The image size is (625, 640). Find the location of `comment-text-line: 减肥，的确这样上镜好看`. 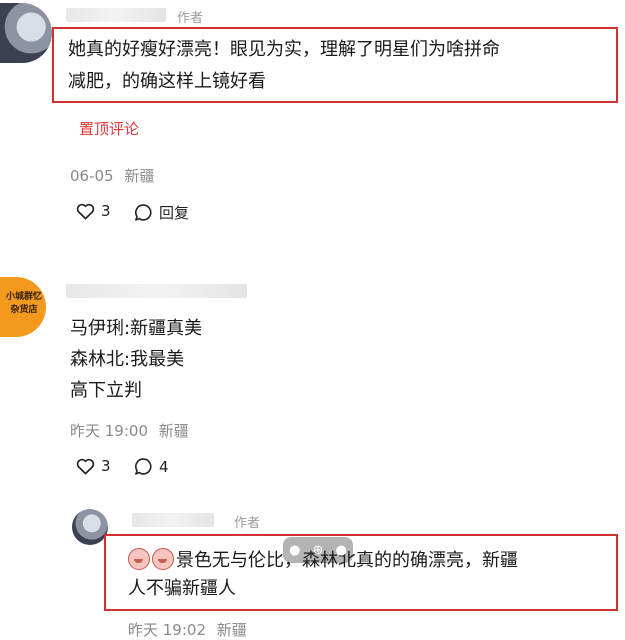

comment-text-line: 减肥，的确这样上镜好看 is located at coordinates (167, 81).